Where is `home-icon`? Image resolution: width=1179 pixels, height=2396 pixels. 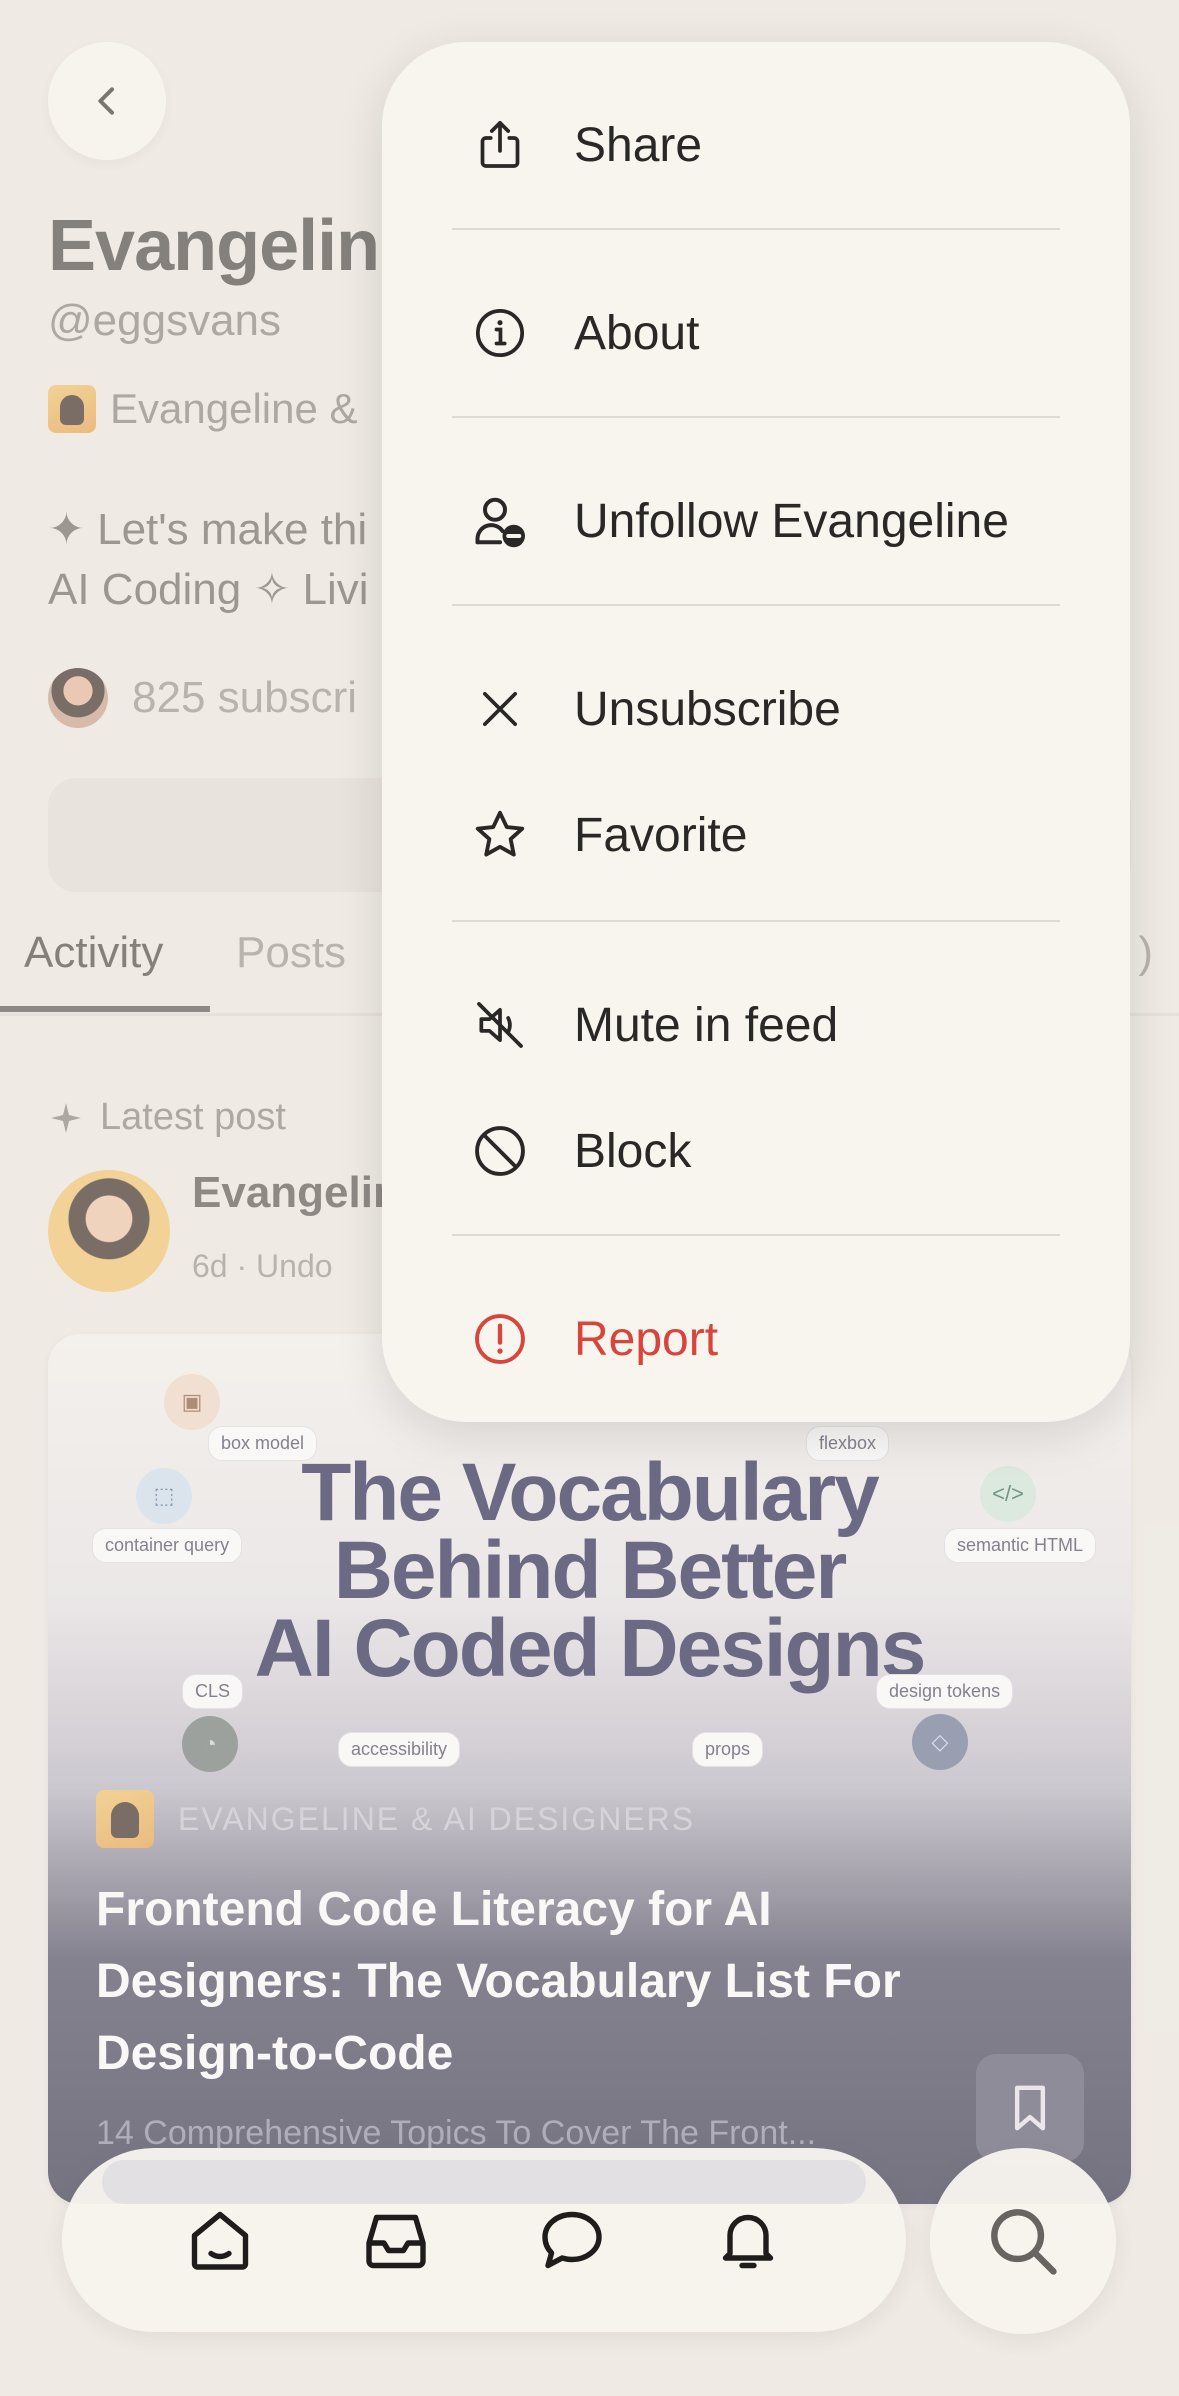
home-icon is located at coordinates (220, 2240).